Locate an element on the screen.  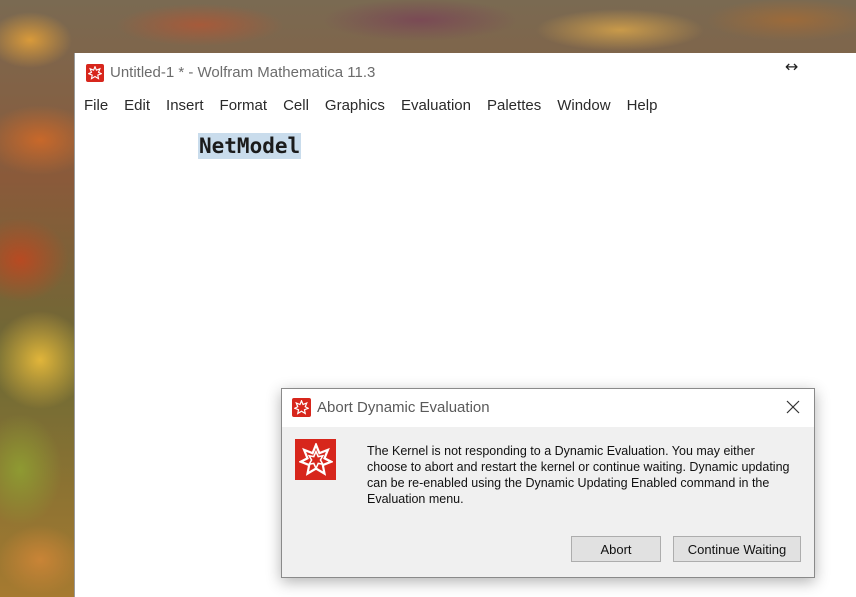
notebook-input-cell: NetModel is located at coordinates (250, 146).